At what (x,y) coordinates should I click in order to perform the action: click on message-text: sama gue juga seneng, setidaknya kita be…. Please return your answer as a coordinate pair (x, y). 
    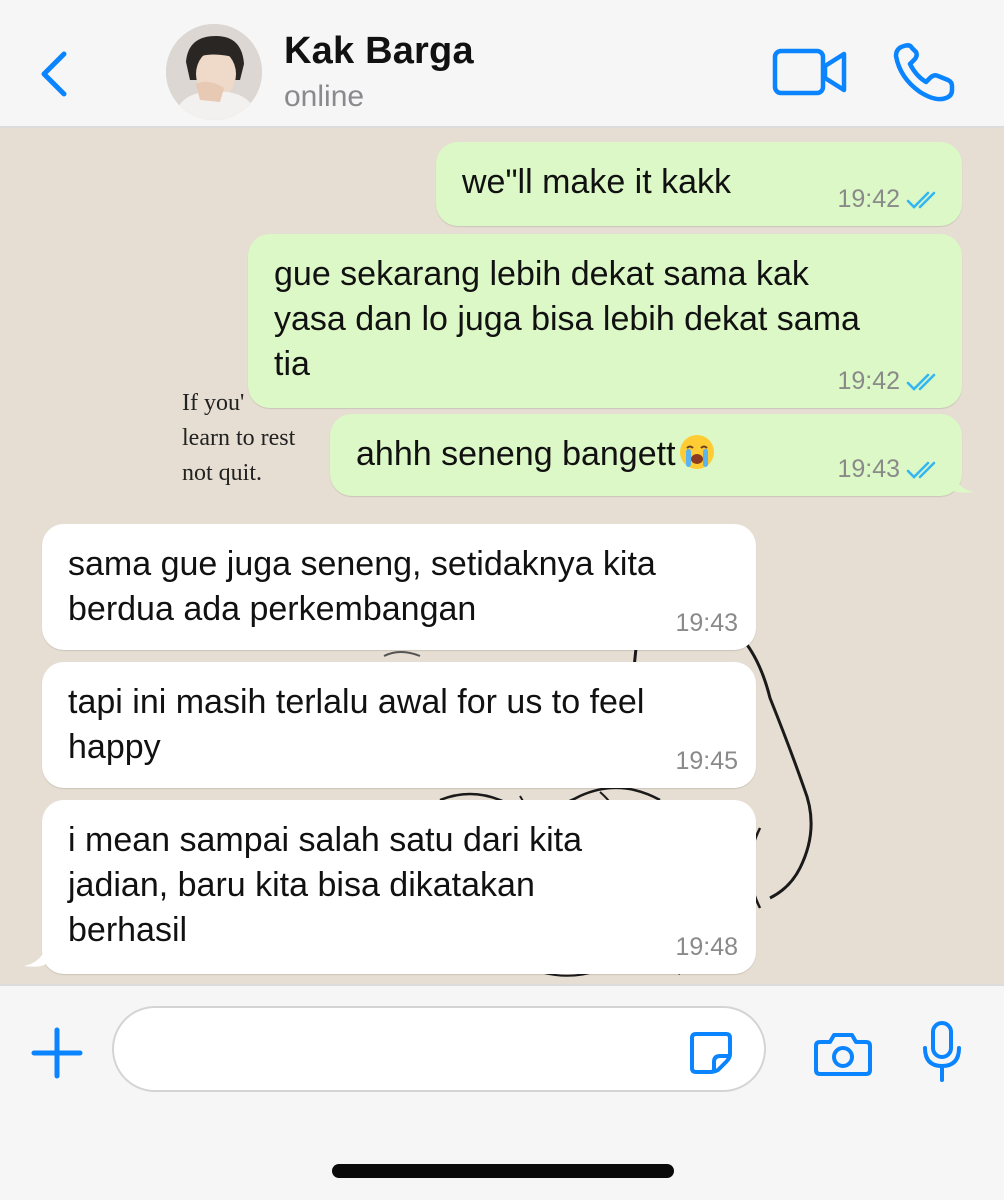
    Looking at the image, I should click on (400, 587).